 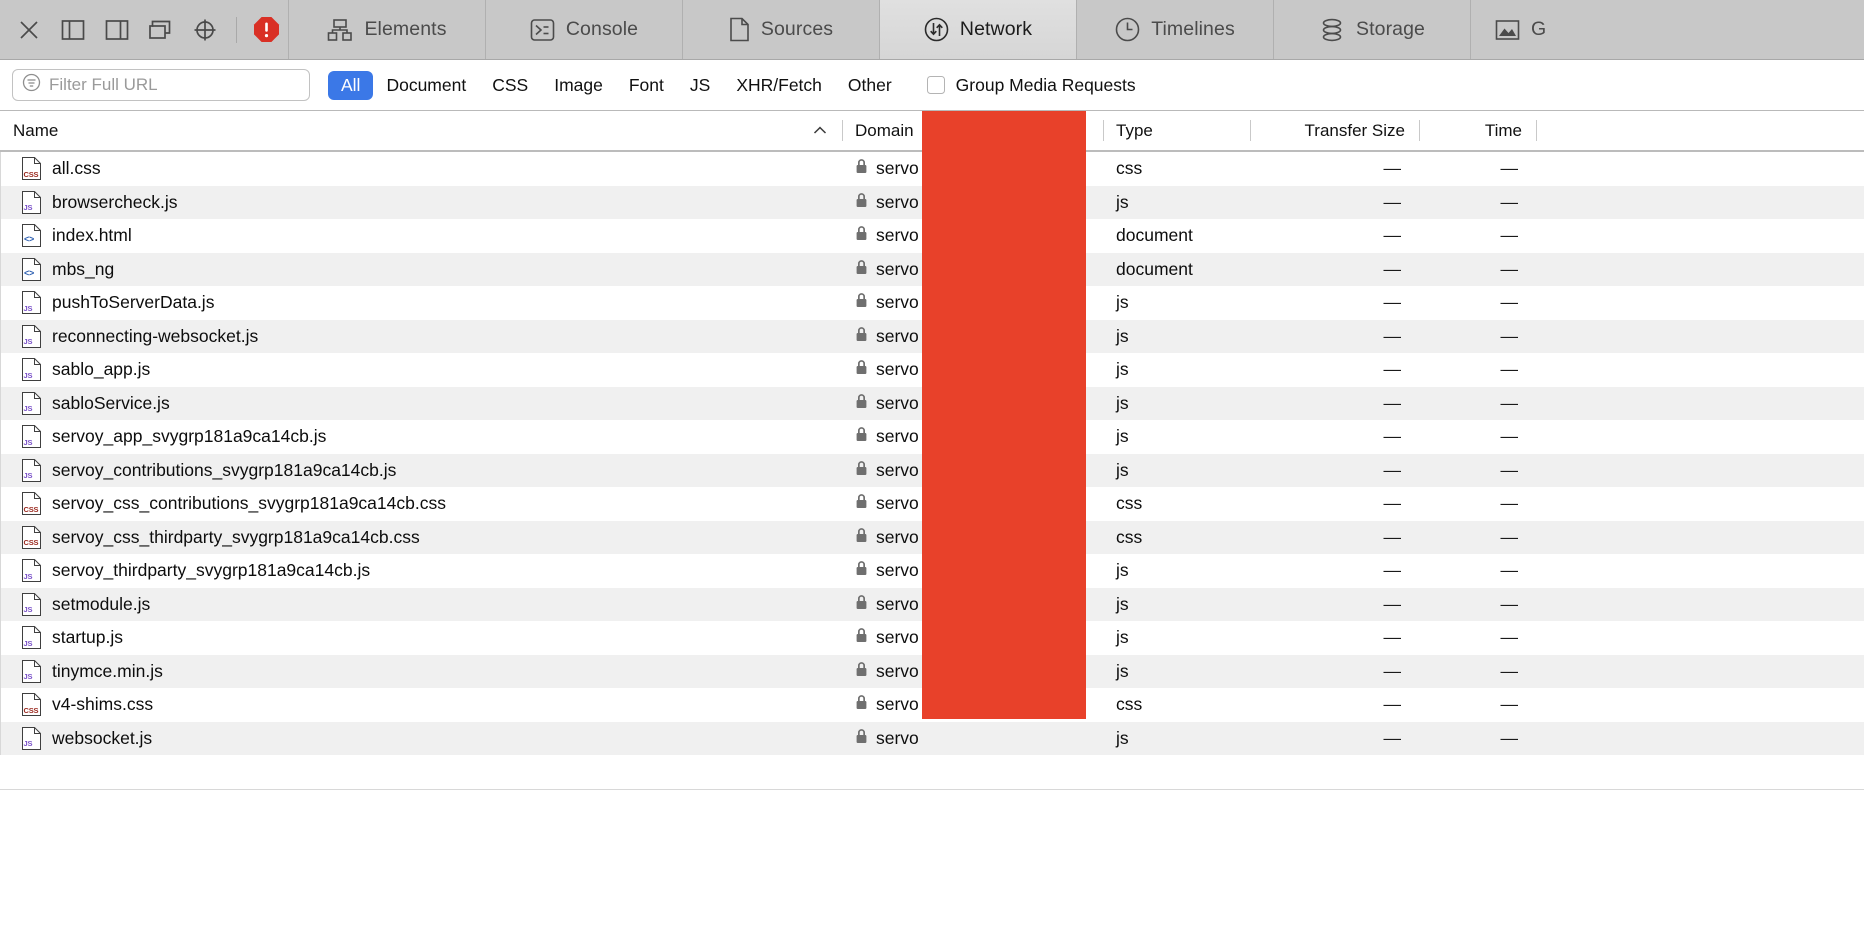 What do you see at coordinates (797, 29) in the screenshot?
I see `tab-label: Sources` at bounding box center [797, 29].